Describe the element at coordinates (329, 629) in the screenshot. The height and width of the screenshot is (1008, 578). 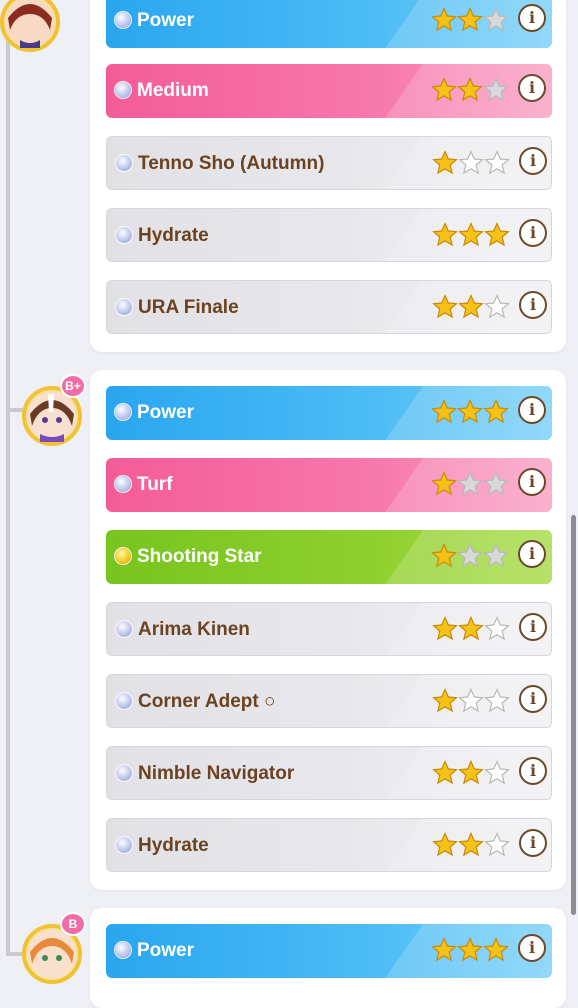
I see `factor-row: Arima Kinen i` at that location.